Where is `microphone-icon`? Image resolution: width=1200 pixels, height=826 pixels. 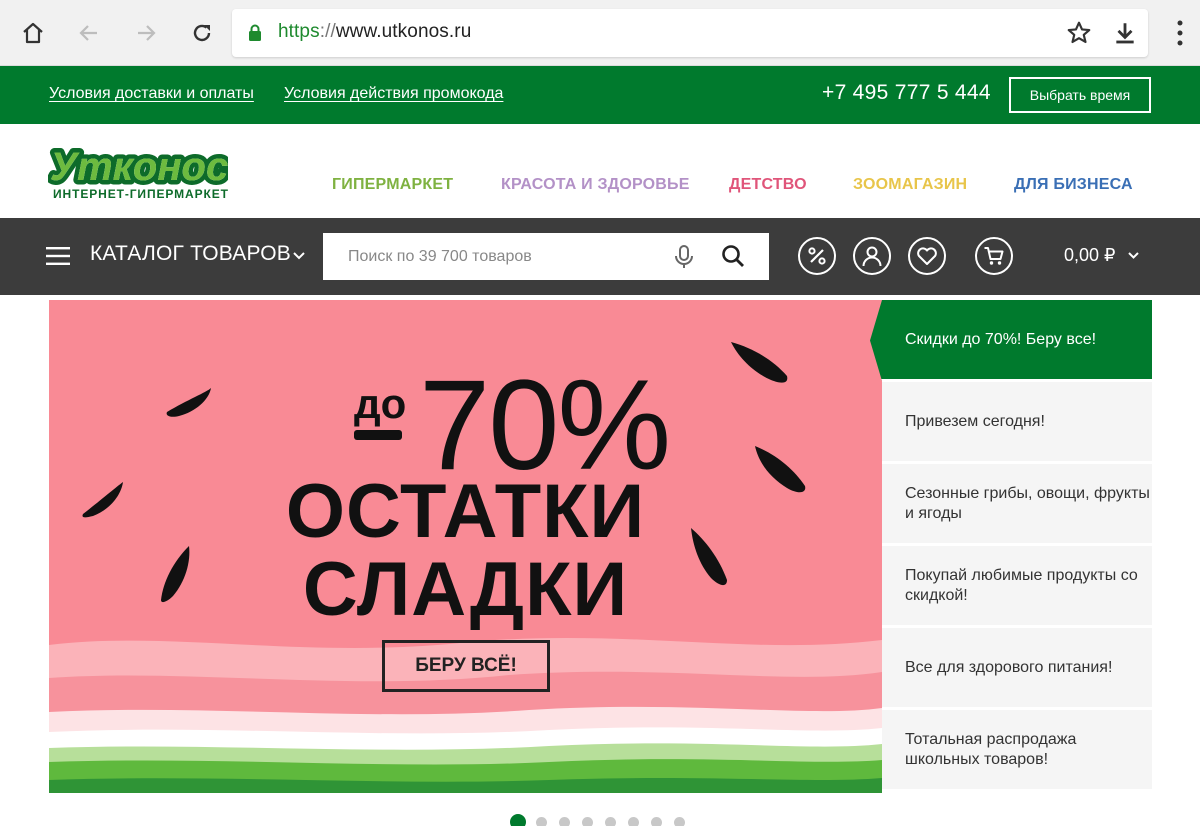
microphone-icon is located at coordinates (684, 257).